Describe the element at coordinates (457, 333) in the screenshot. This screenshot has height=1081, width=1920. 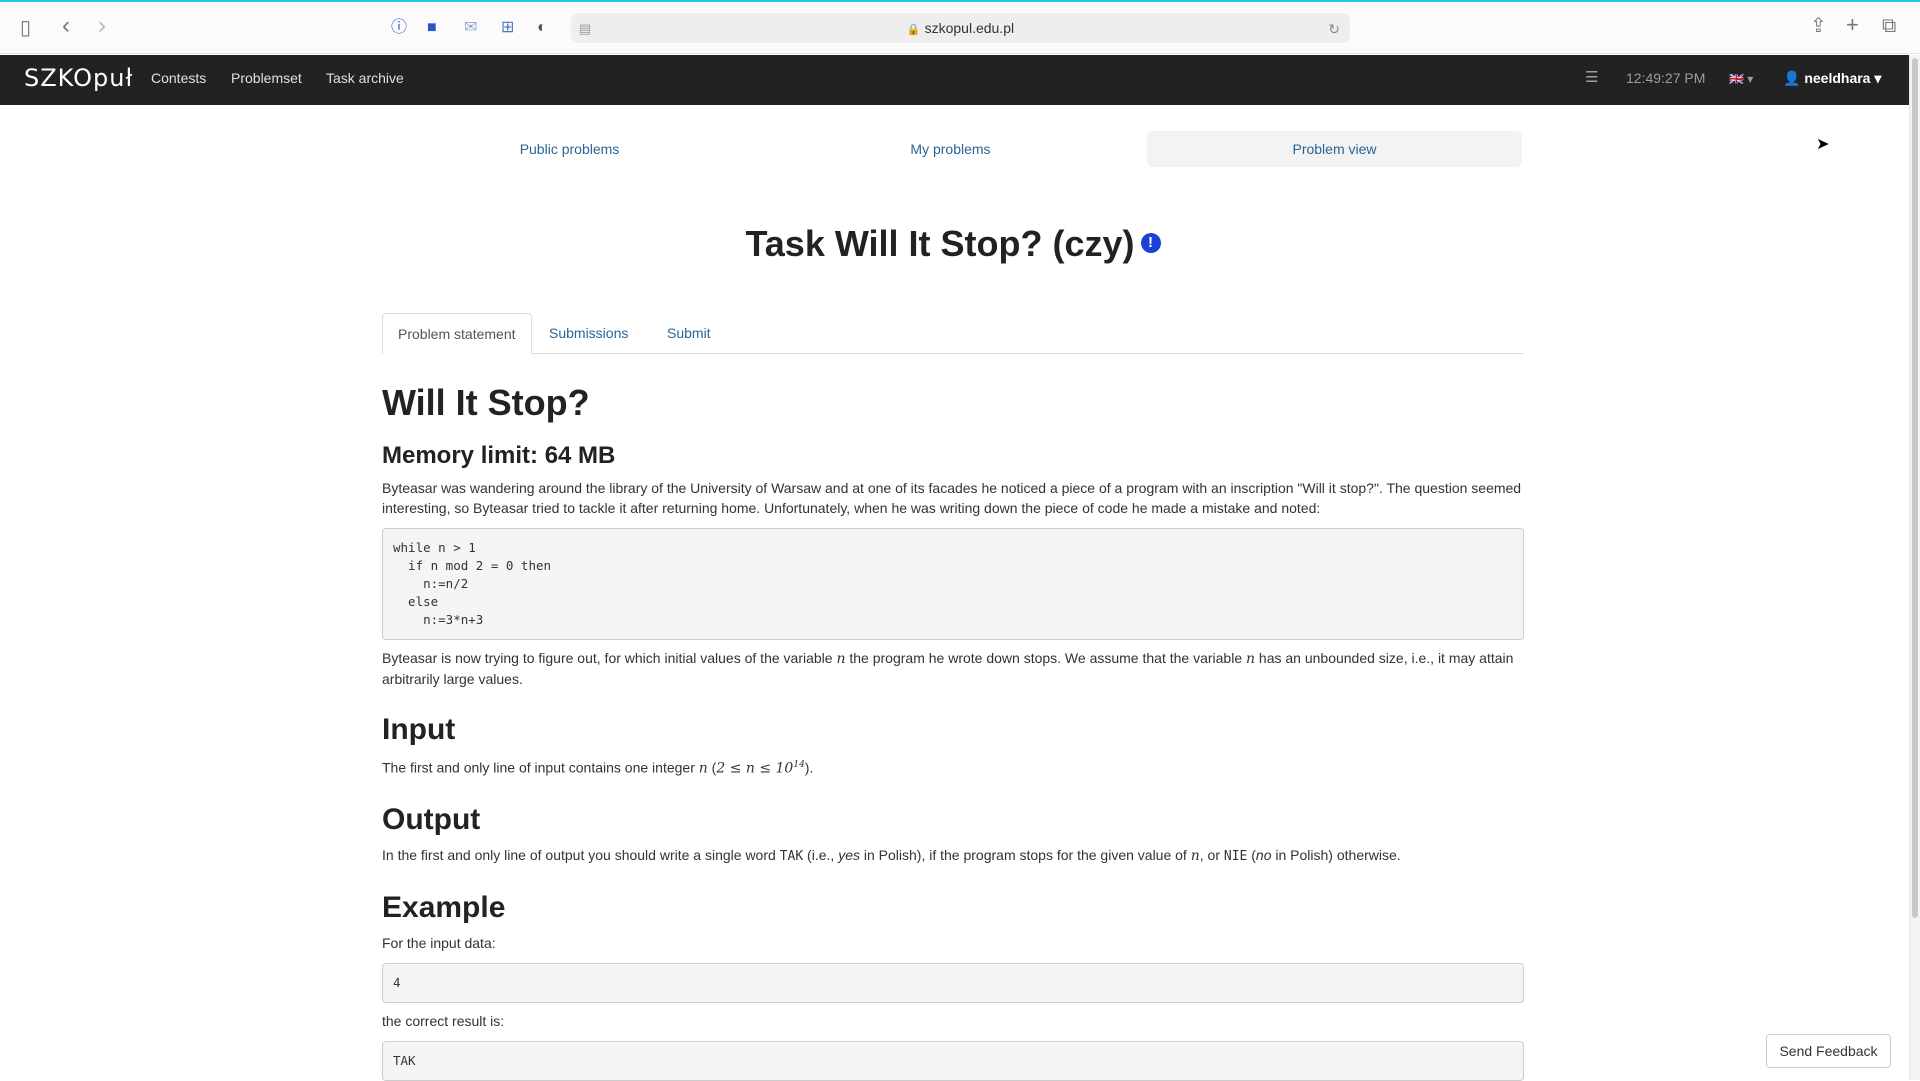
I see `tab-problem-statement: Problem statement` at that location.